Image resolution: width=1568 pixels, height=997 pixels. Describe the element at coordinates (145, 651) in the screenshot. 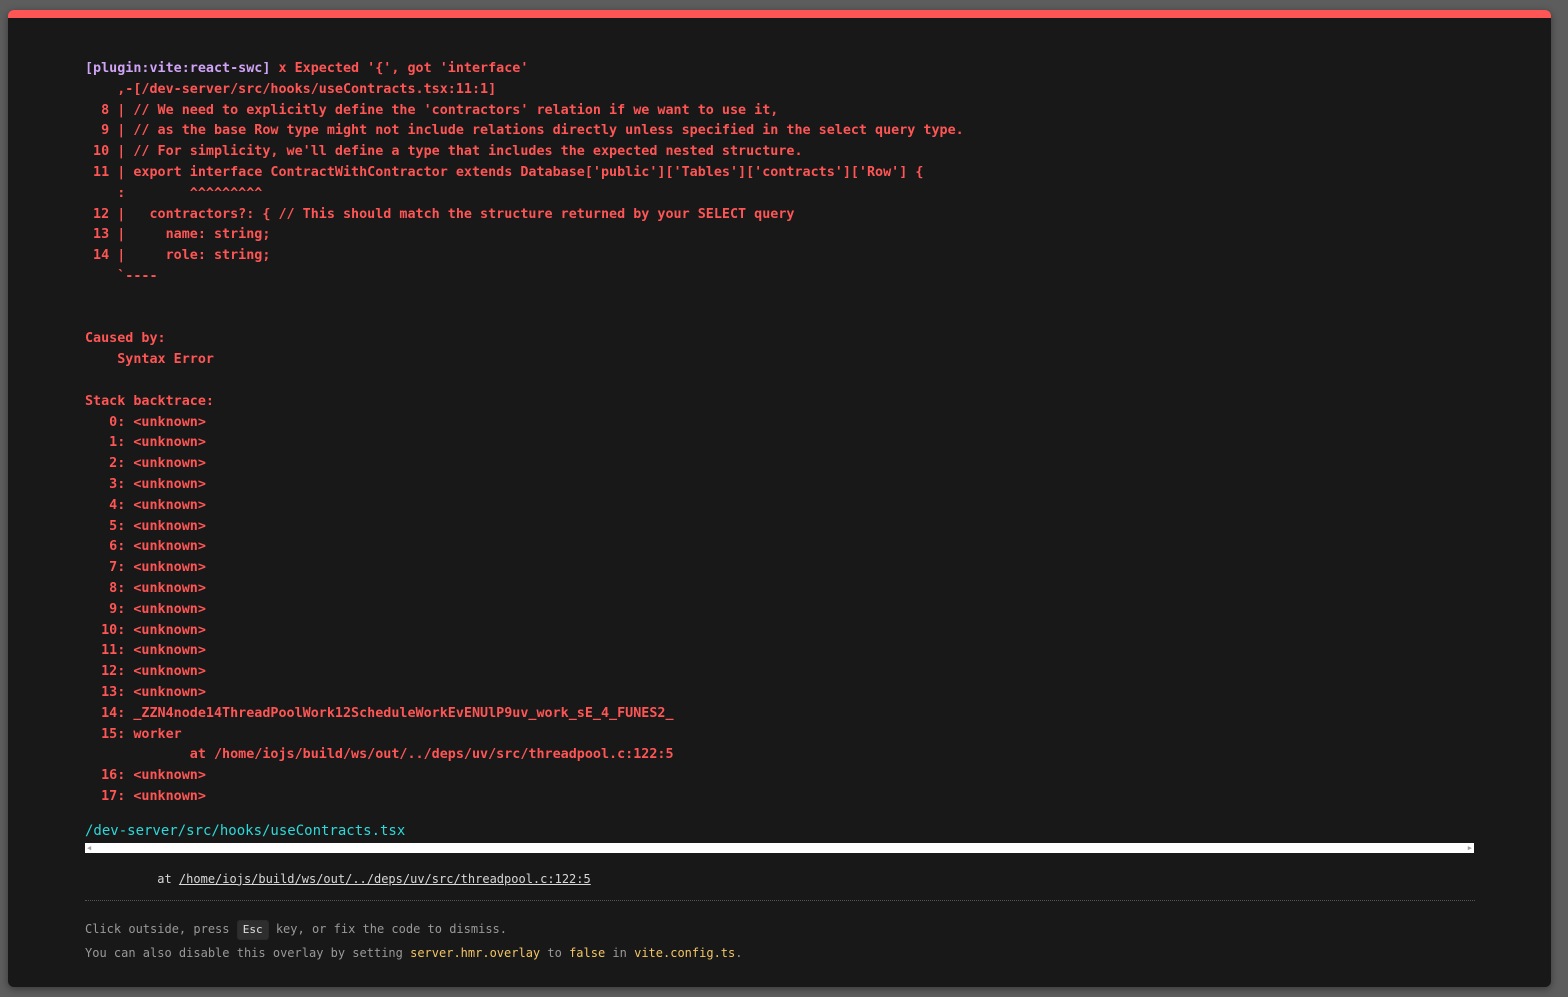

I see `stack-line: 11: <unknown>` at that location.